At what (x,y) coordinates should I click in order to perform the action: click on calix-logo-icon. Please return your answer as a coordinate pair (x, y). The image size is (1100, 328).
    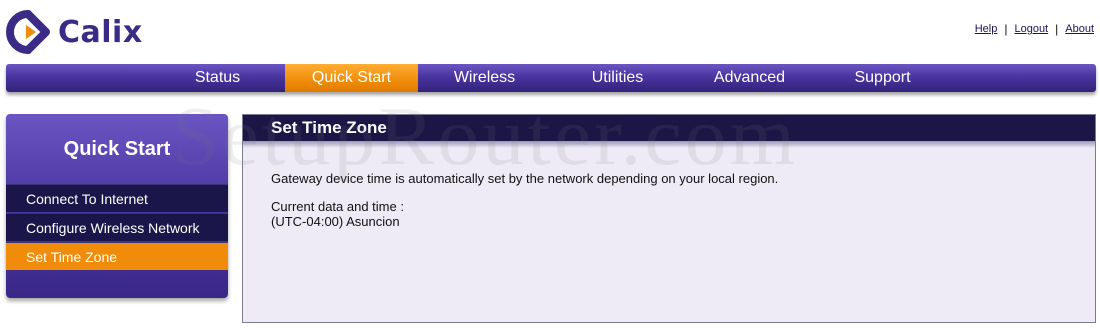
    Looking at the image, I should click on (28, 32).